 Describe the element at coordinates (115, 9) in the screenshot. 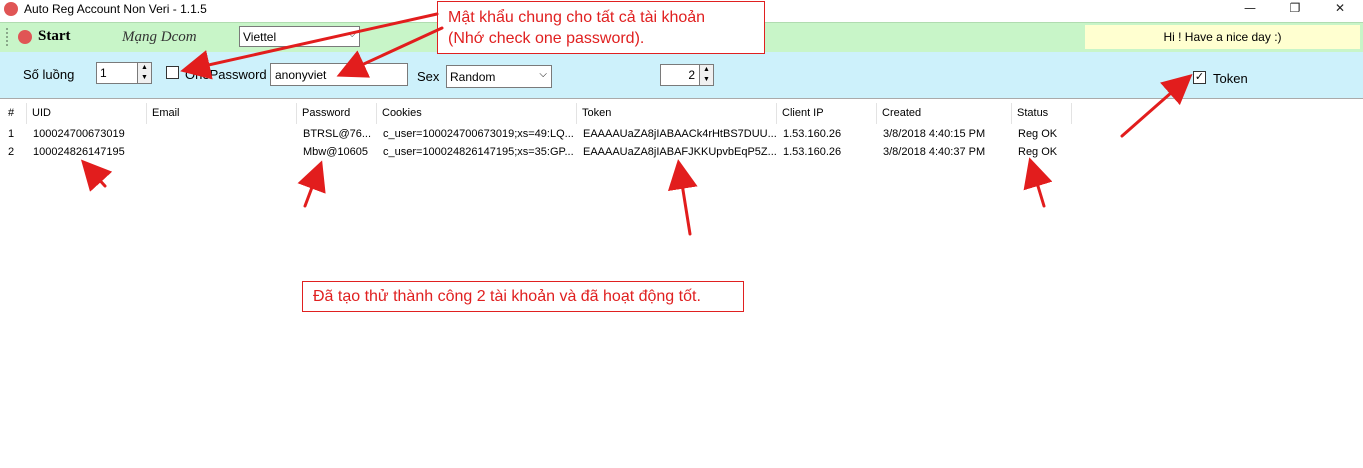

I see `window-title: Auto Reg Account Non Veri - 1.1.5` at that location.